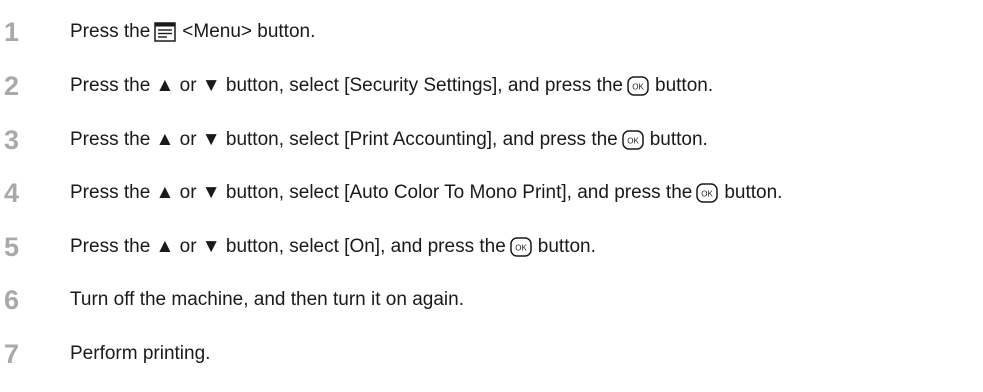  I want to click on step-number: 4, so click(12, 193).